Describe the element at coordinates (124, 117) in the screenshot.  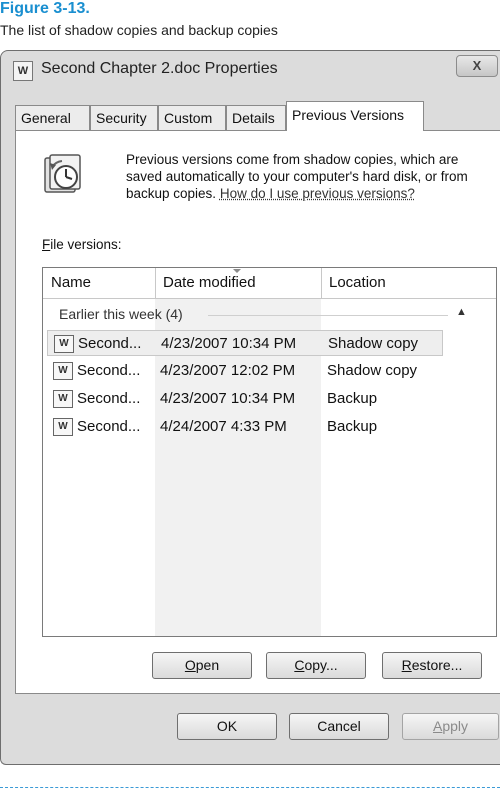
I see `tab-security: Security` at that location.